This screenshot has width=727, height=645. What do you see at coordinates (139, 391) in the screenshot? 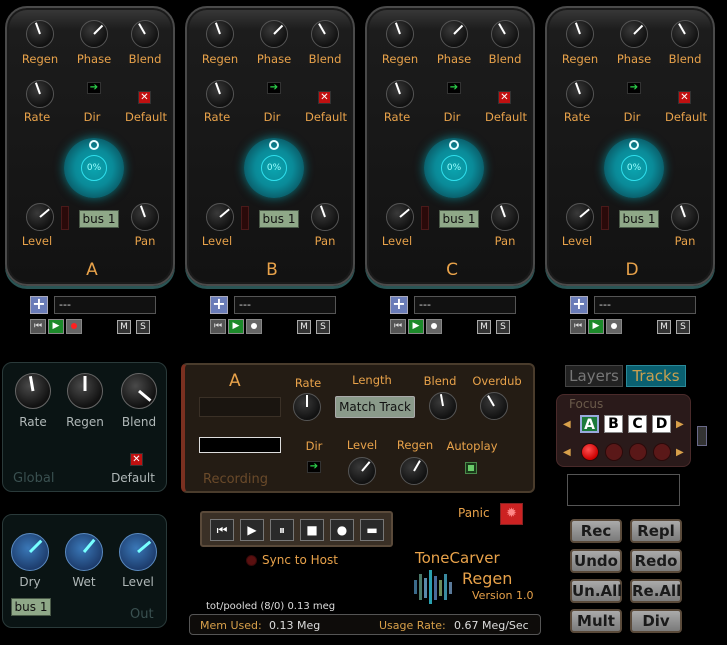
I see `global-blend-knob` at bounding box center [139, 391].